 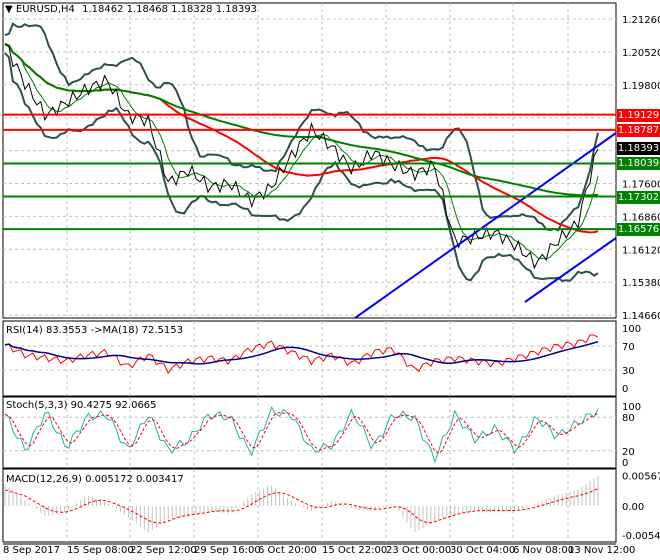 What do you see at coordinates (227, 550) in the screenshot?
I see `time-label: 29 Sep 16:00` at bounding box center [227, 550].